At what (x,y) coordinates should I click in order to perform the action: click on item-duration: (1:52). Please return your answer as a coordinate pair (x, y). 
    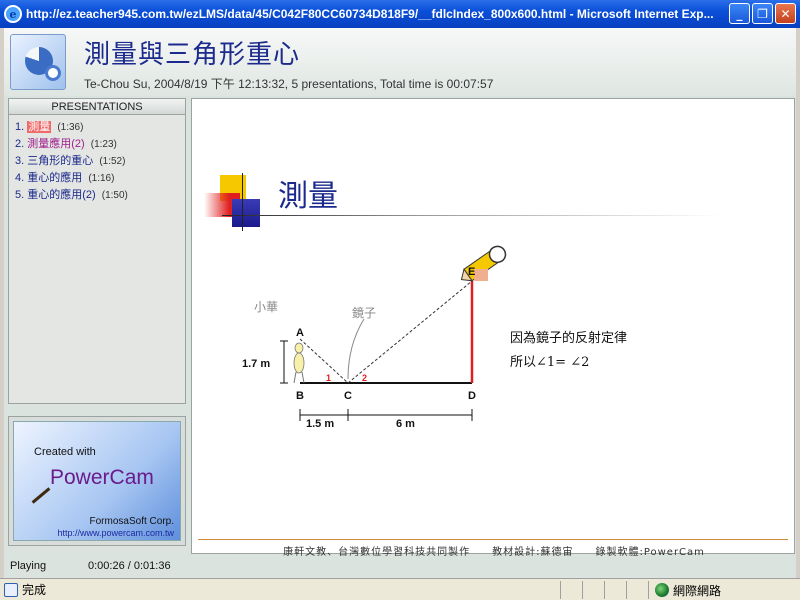
    Looking at the image, I should click on (112, 161).